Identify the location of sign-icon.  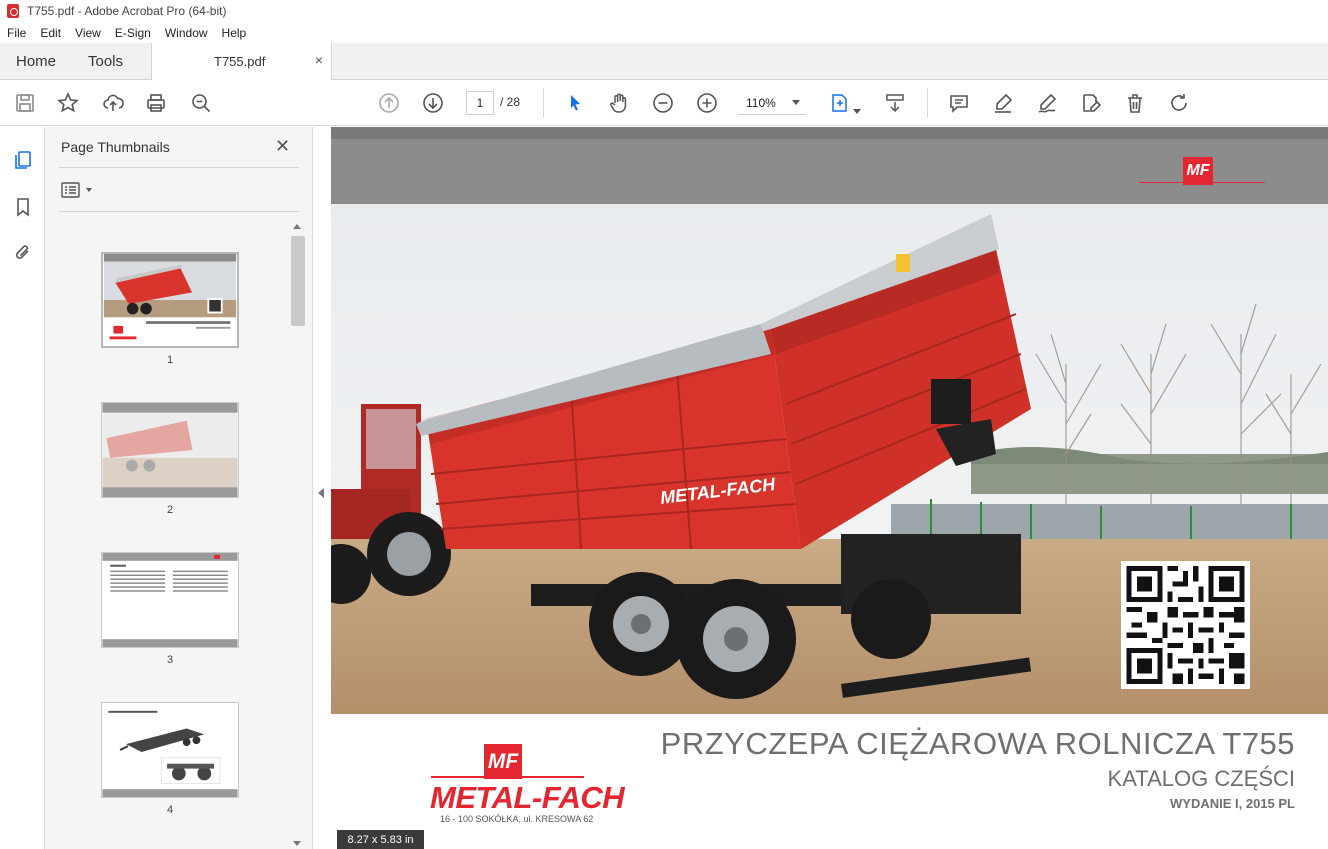
(1047, 103).